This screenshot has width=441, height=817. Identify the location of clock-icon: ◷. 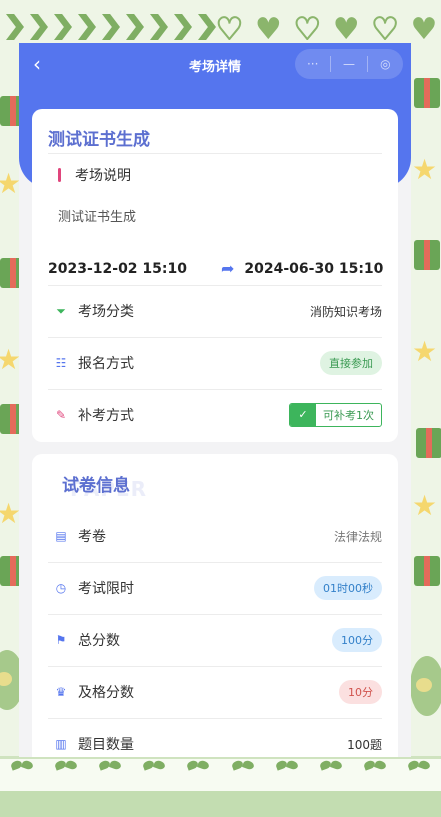
(61, 588).